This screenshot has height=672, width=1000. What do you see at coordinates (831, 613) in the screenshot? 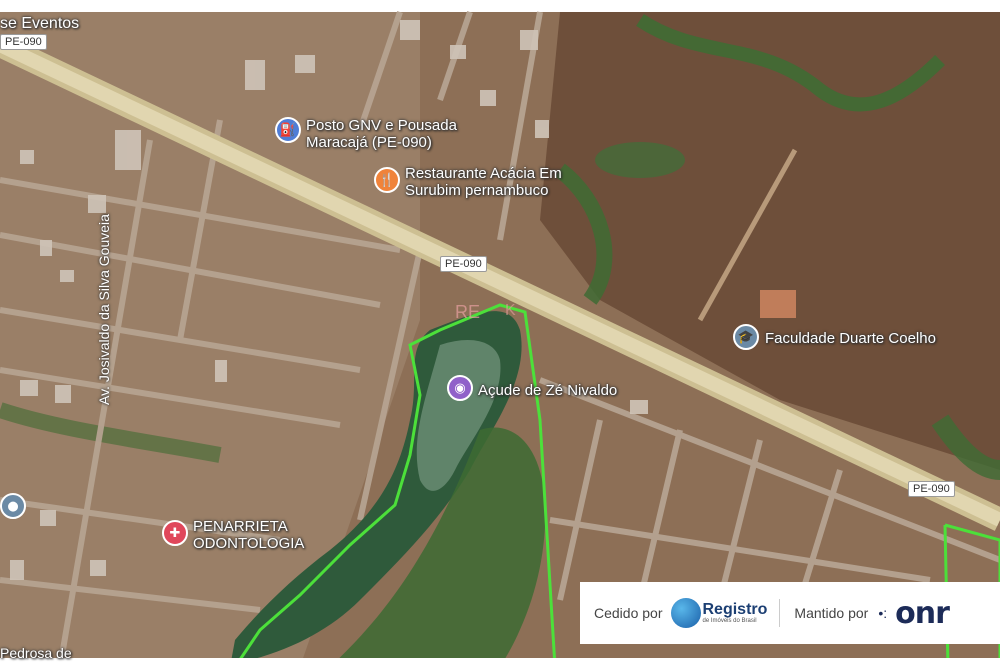
I see `maintained-by-label: Mantido por` at bounding box center [831, 613].